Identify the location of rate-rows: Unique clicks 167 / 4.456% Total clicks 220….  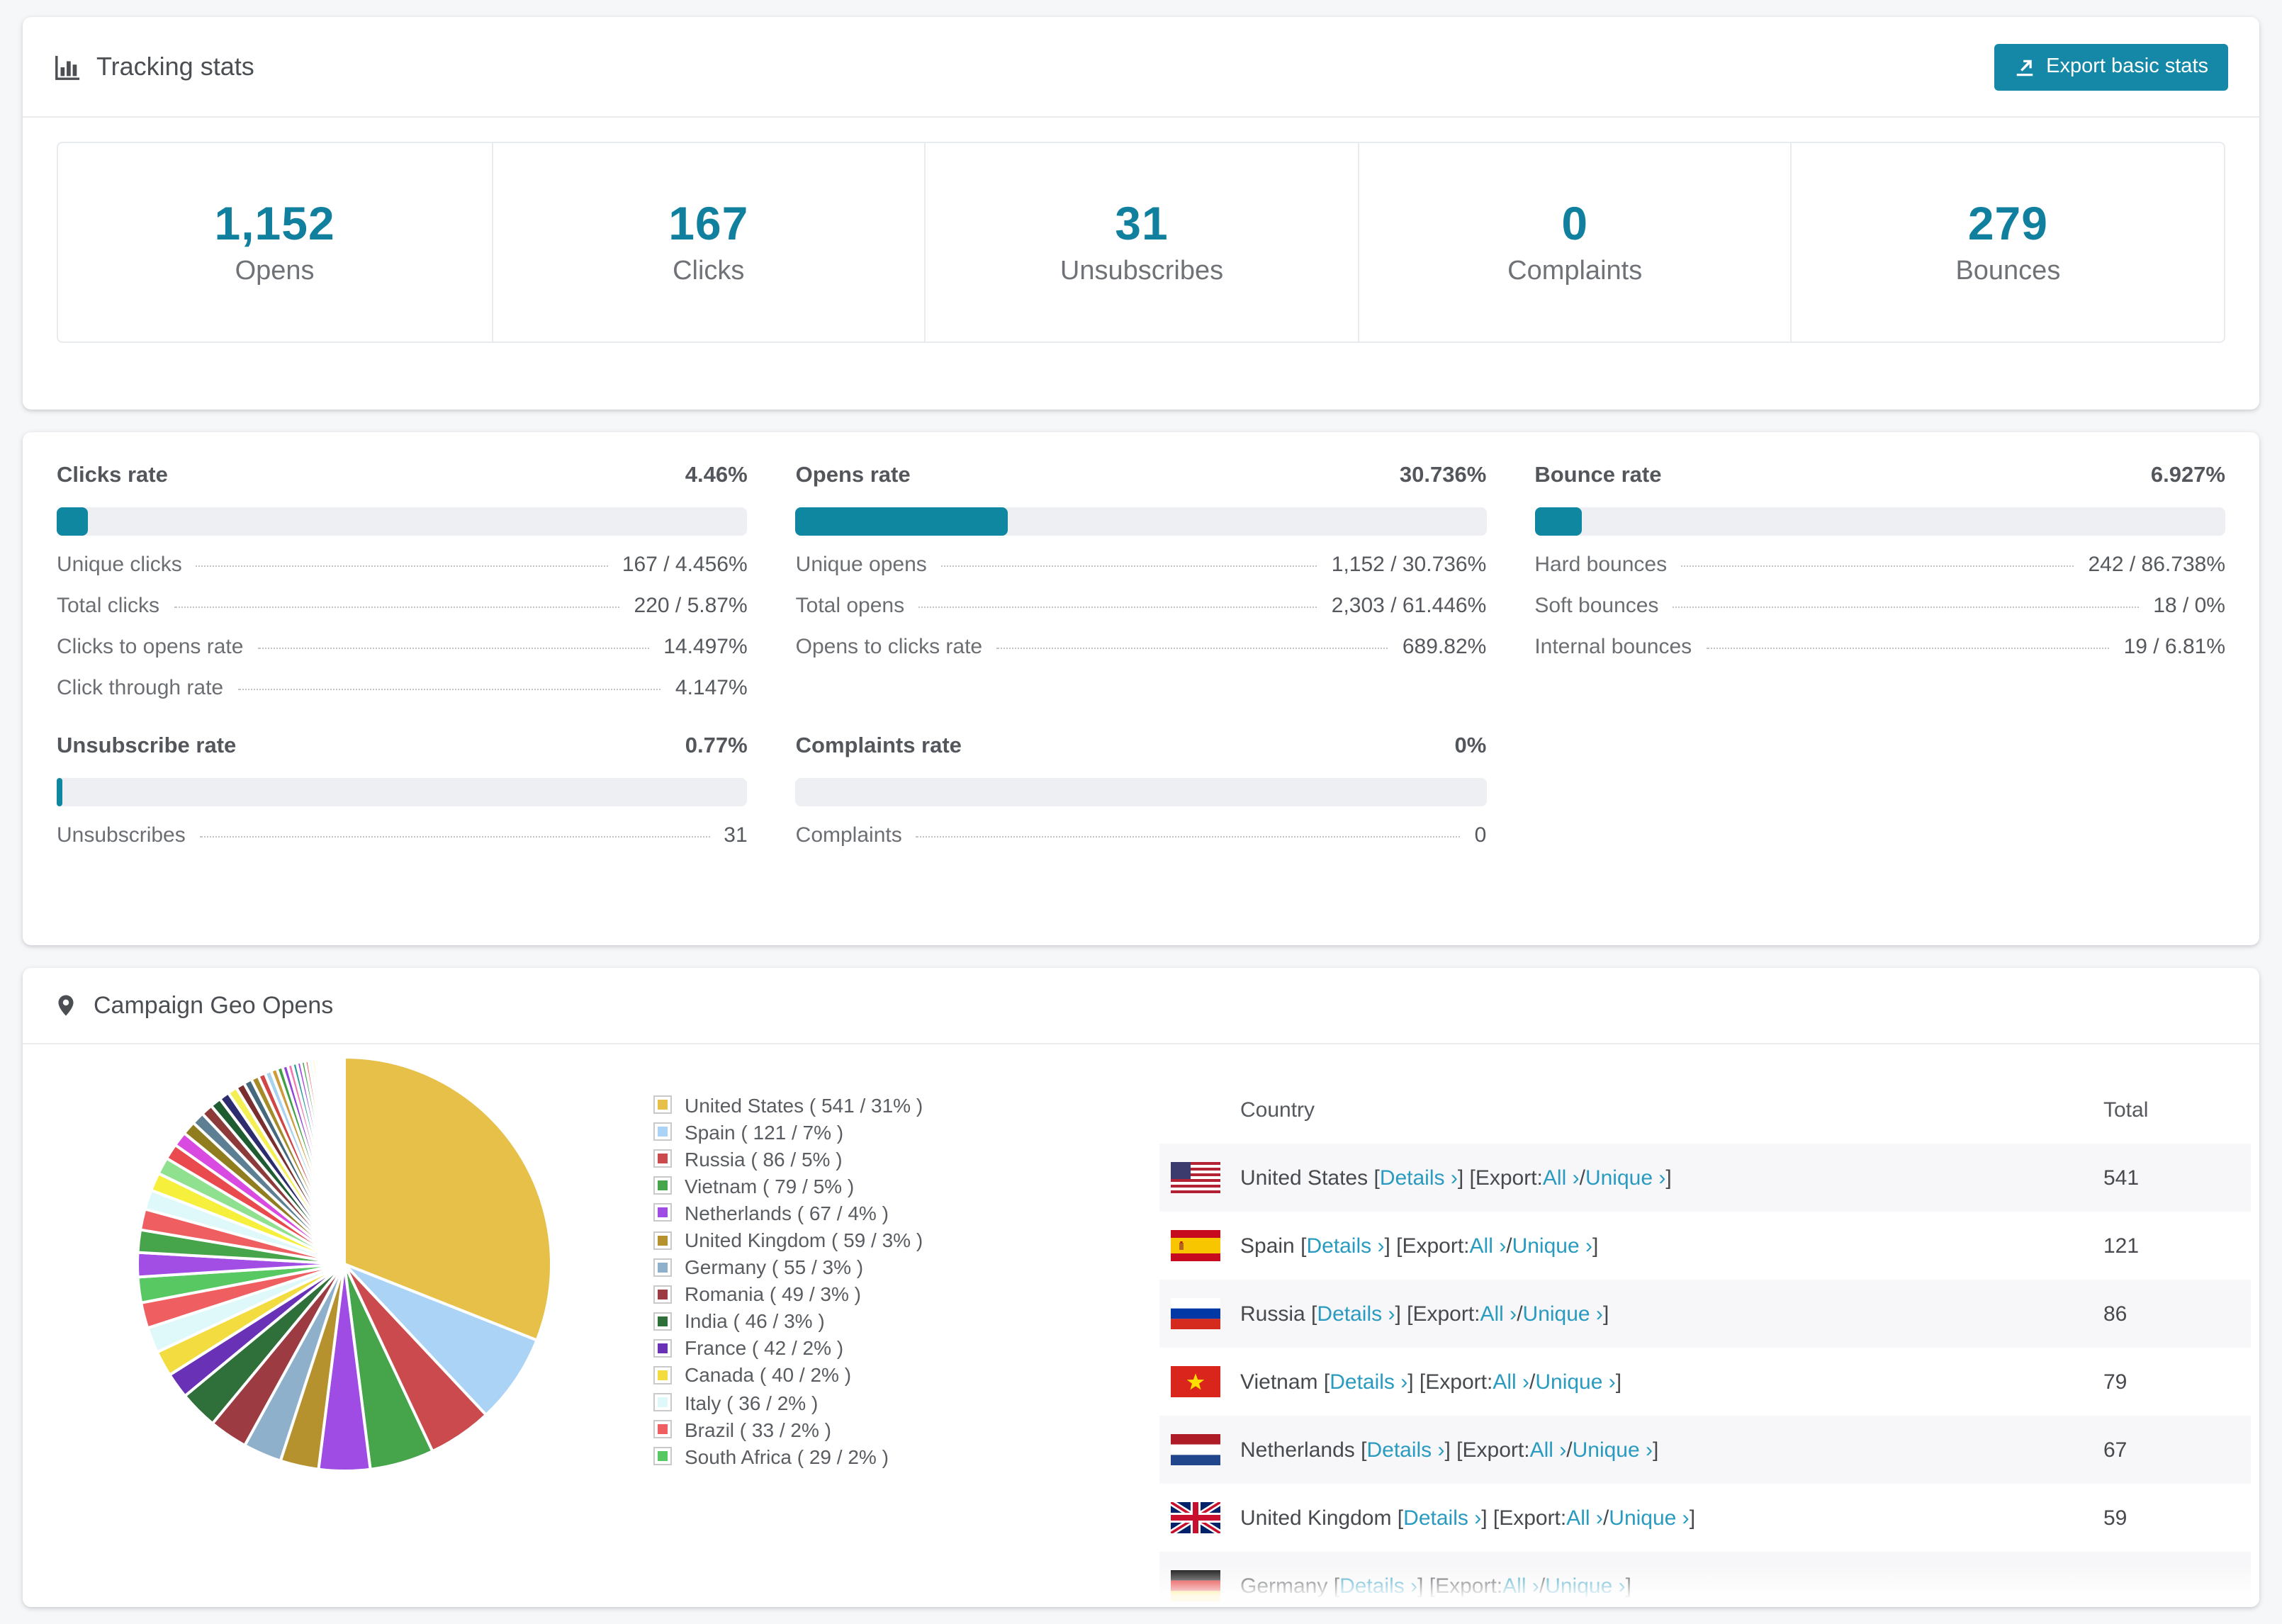
(402, 635).